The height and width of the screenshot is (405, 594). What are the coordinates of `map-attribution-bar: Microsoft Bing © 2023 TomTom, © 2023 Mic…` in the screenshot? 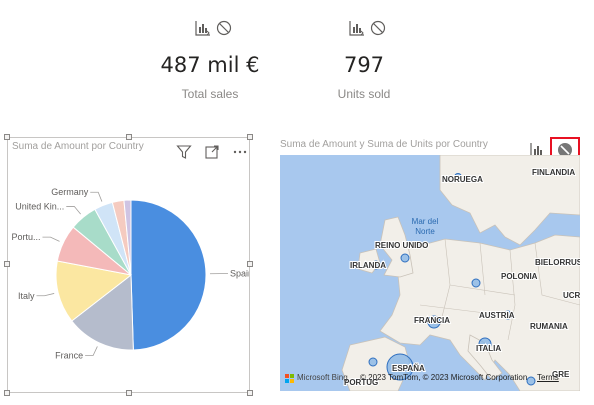 It's located at (430, 379).